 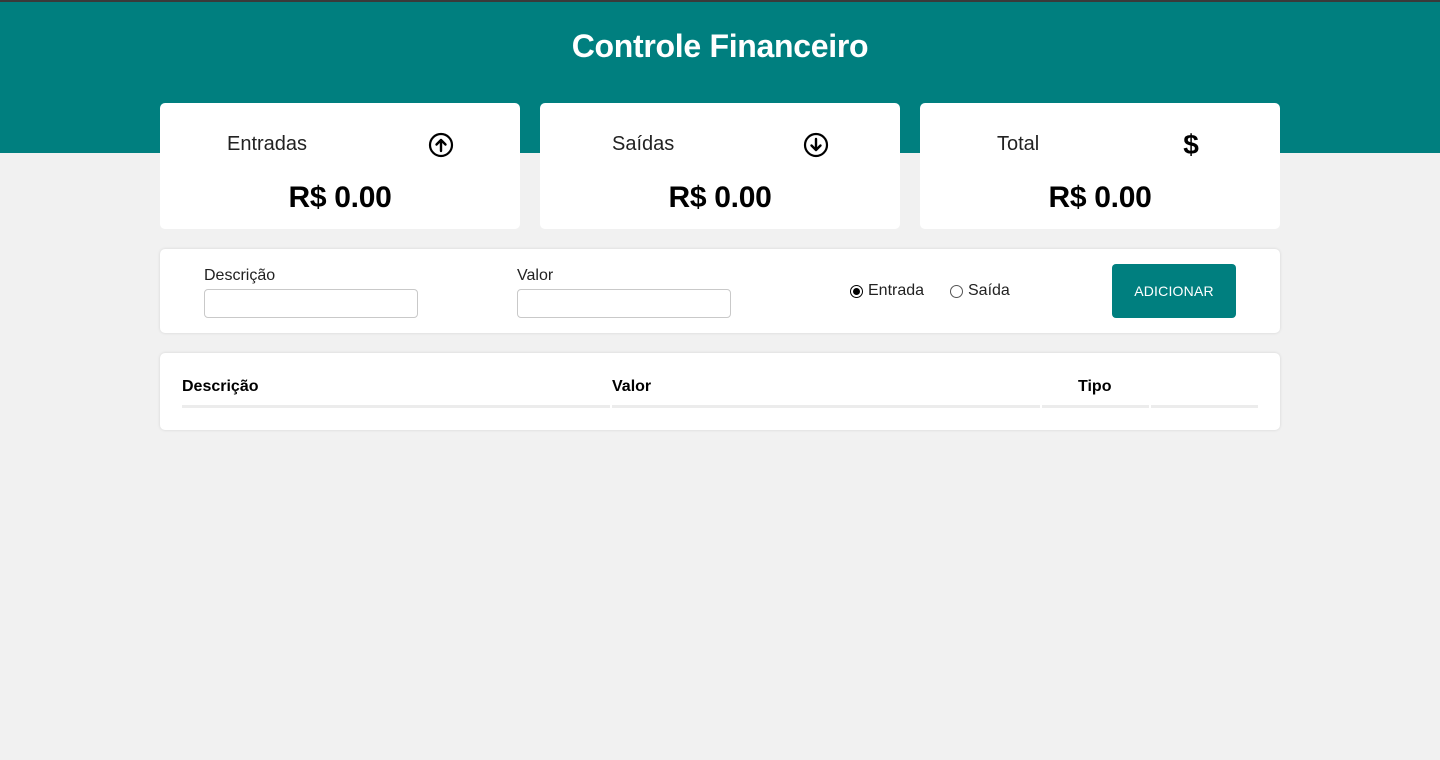 I want to click on page-title: Controle Financeiro, so click(x=720, y=46).